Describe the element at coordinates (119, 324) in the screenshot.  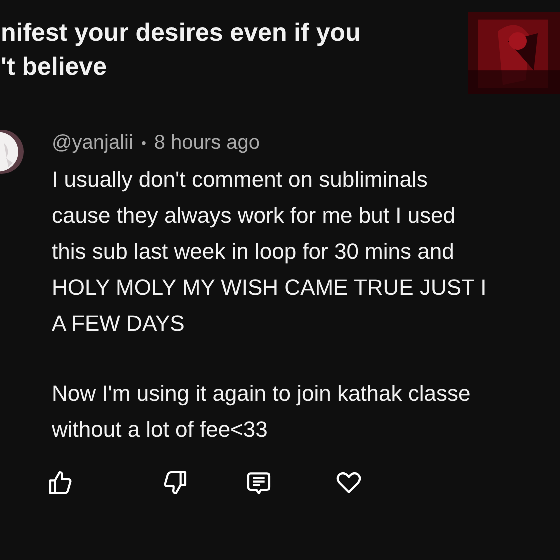
I see `comment-text-line: A FEW DAYS` at that location.